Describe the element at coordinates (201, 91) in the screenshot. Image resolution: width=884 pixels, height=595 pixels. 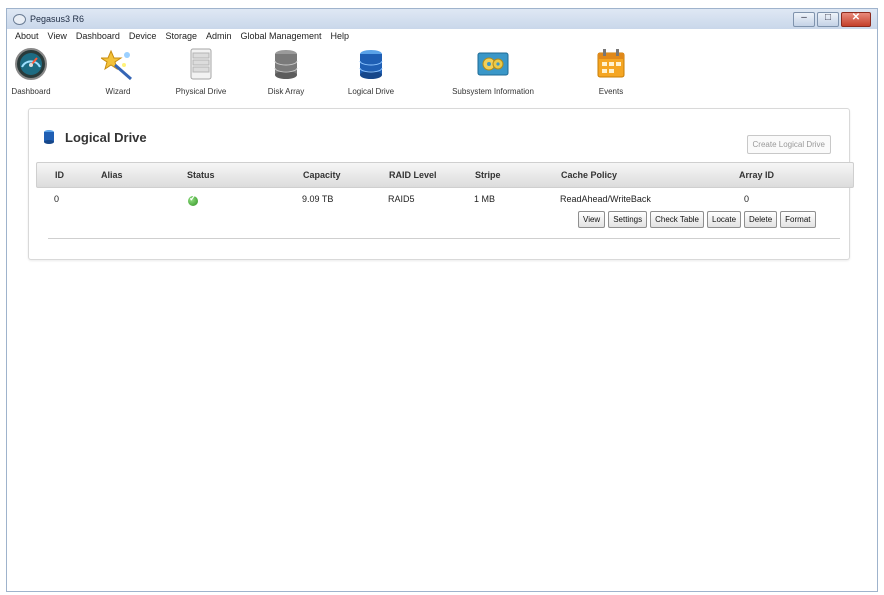
I see `toolbar-physical-drive-label: Physical Drive` at that location.